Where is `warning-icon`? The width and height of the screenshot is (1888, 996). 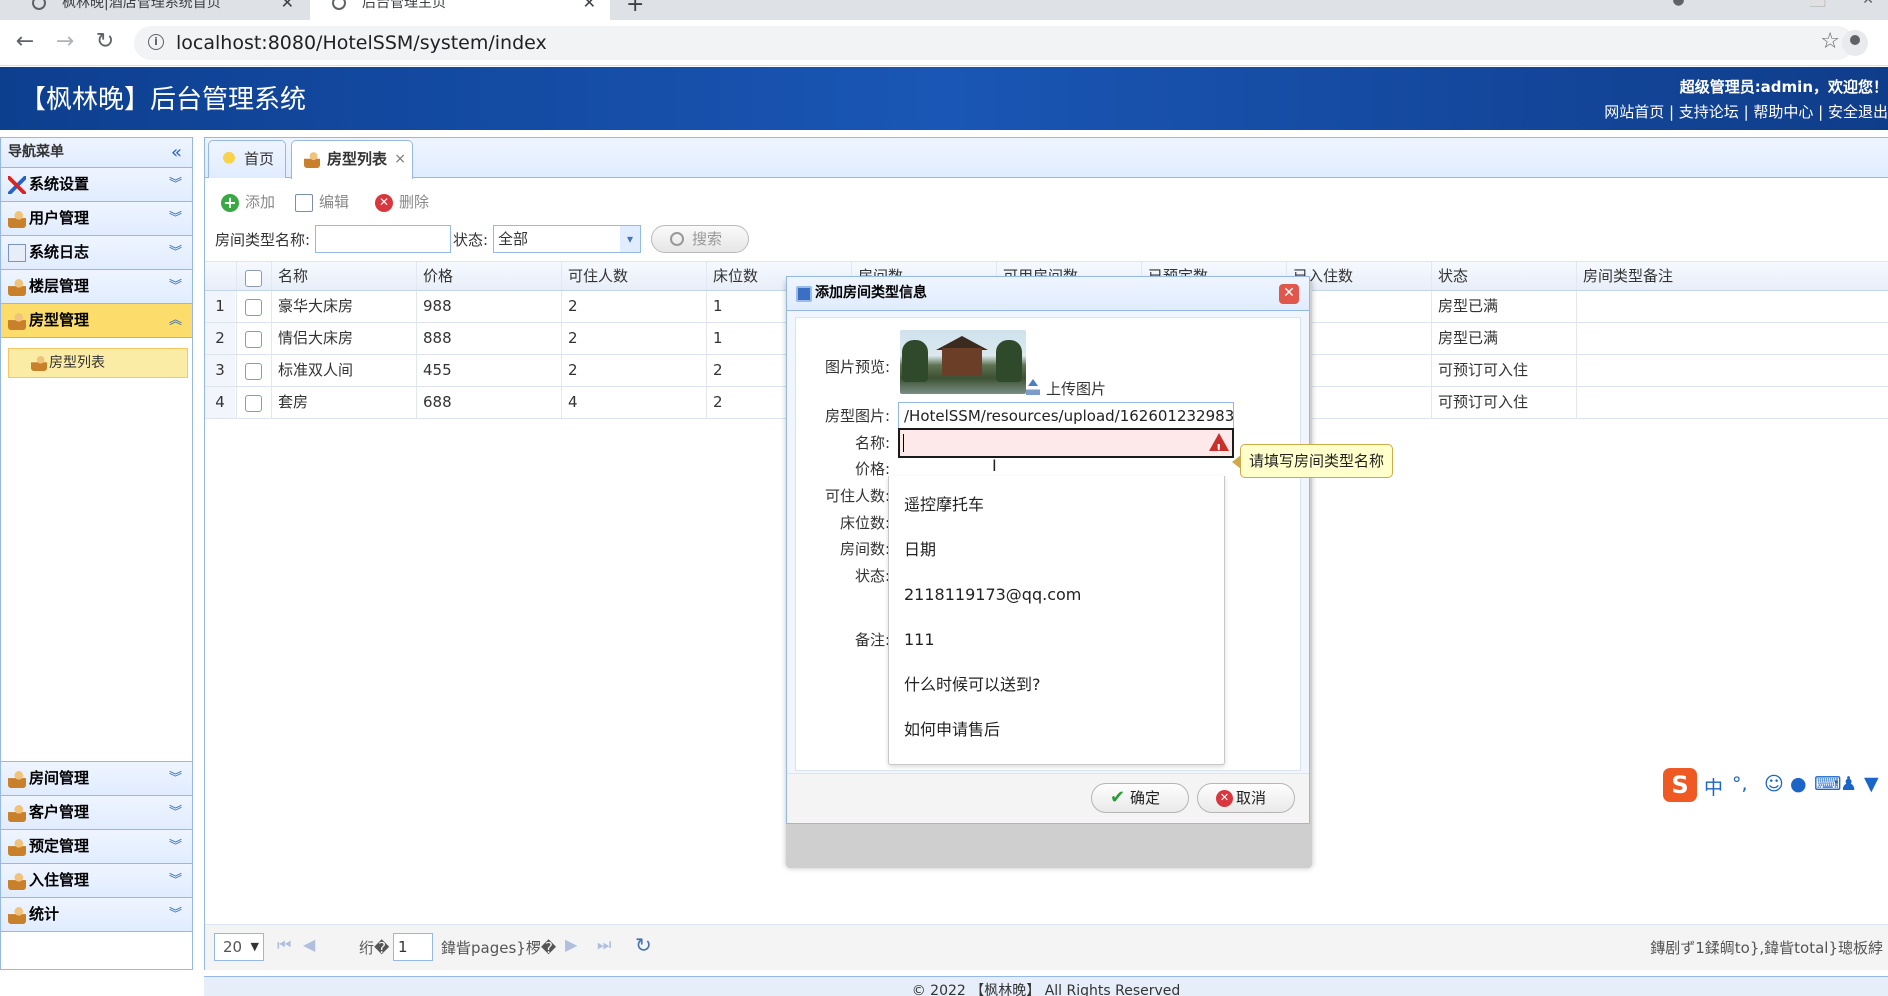
warning-icon is located at coordinates (1219, 444).